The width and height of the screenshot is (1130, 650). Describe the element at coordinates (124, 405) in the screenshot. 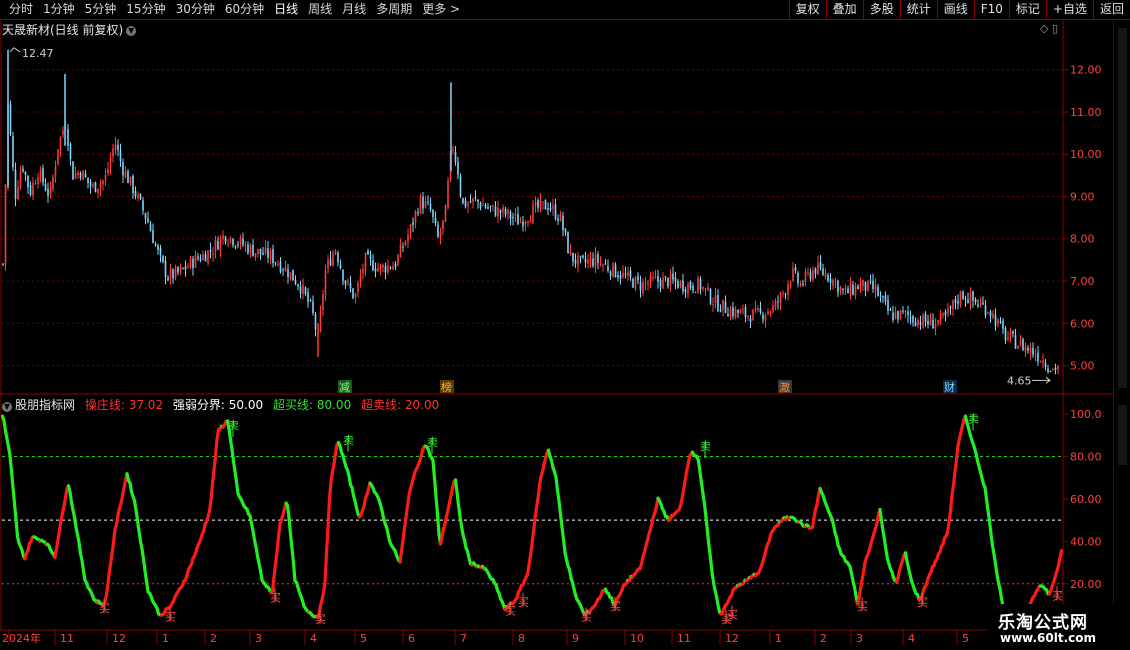

I see `param-zhuang-line: 操庄线: 37.02` at that location.